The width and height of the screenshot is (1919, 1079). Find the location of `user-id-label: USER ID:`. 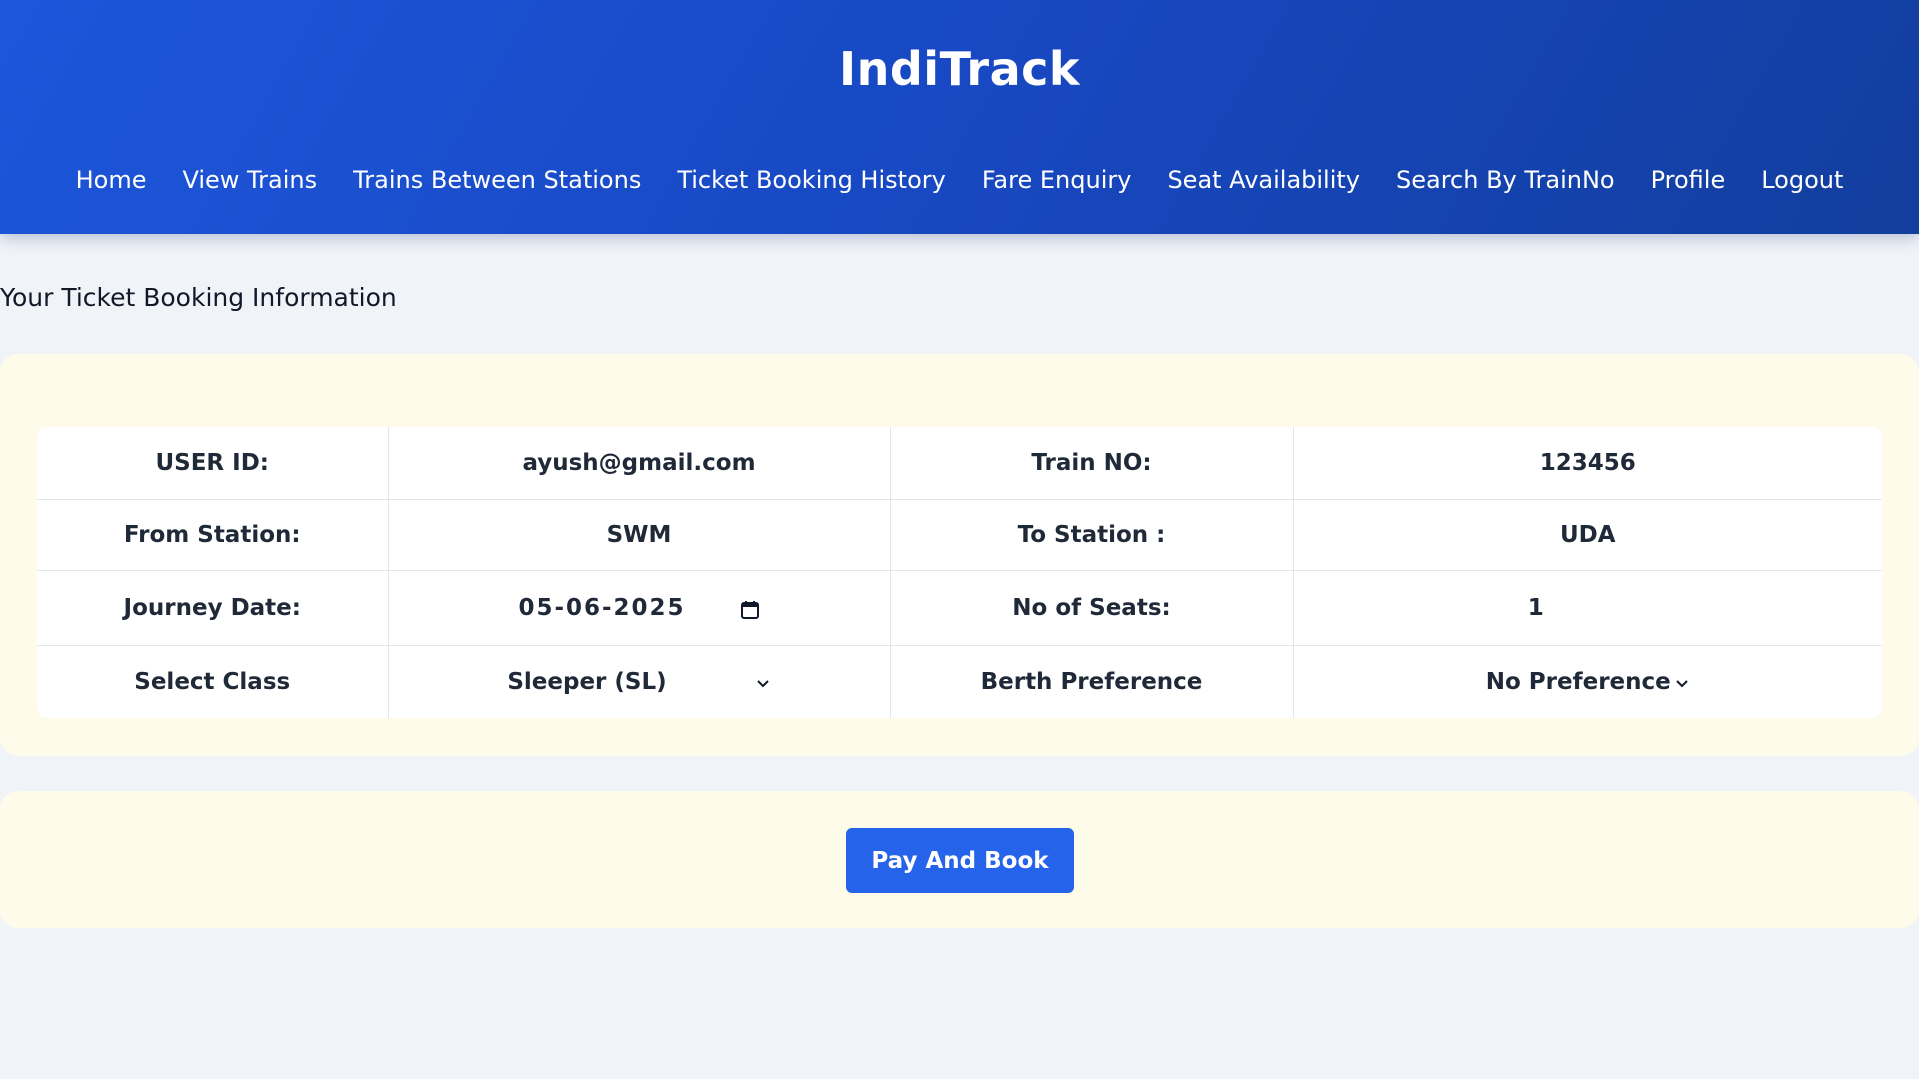

user-id-label: USER ID: is located at coordinates (213, 463).